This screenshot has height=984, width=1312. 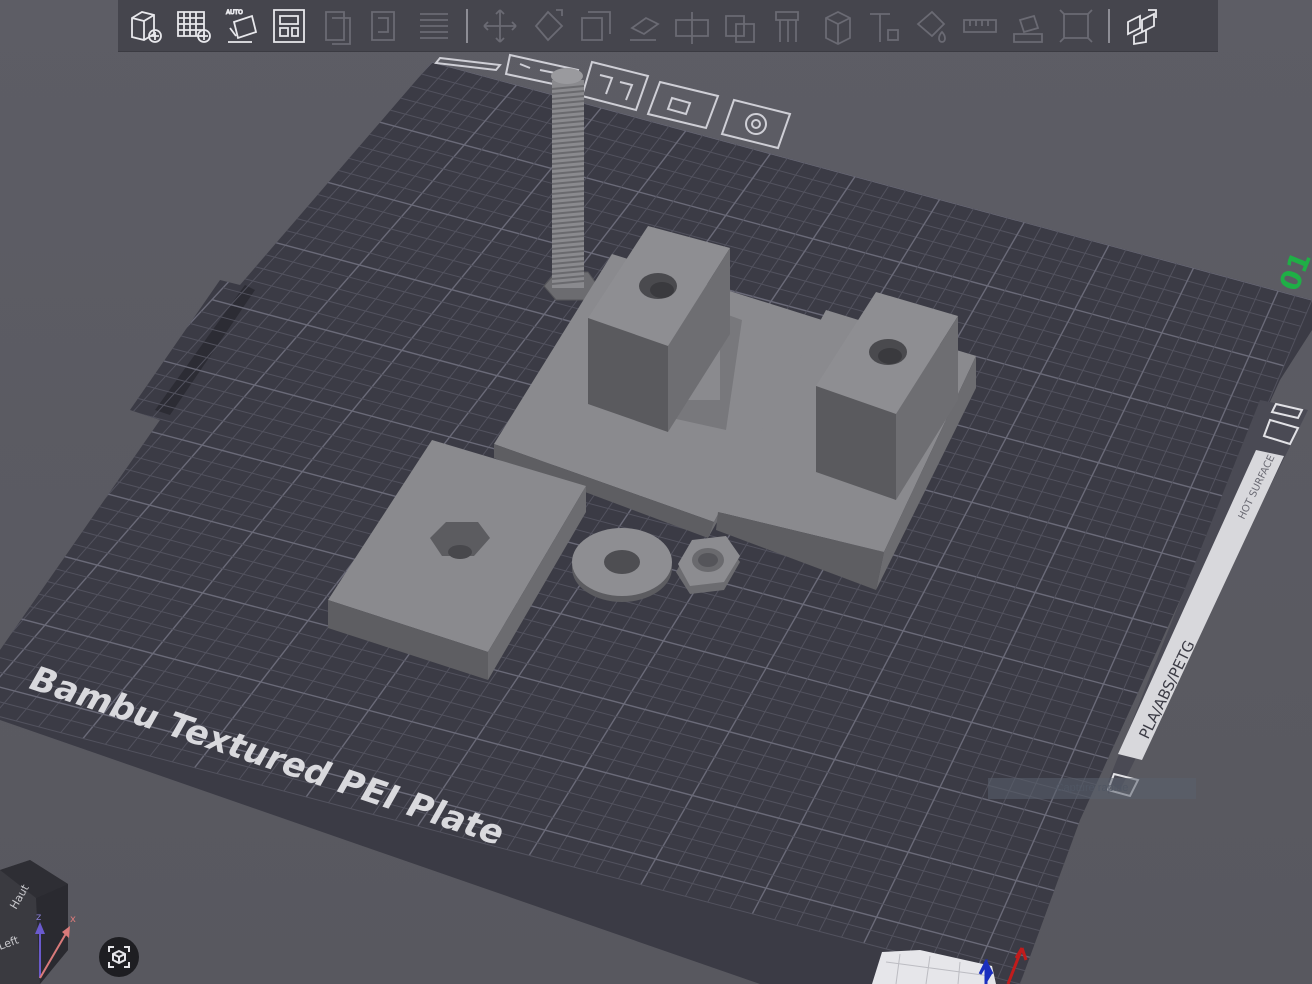 I want to click on support-paint-icon, so click(x=787, y=26).